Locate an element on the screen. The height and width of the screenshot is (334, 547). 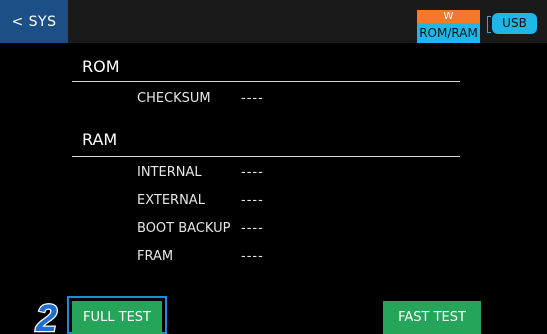
ram-fram-label: FRAM is located at coordinates (155, 256).